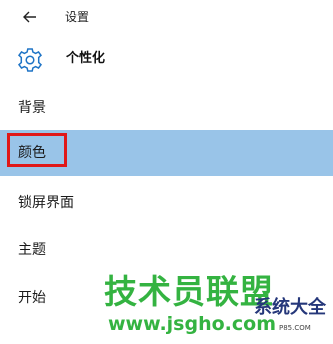 This screenshot has height=344, width=333. What do you see at coordinates (166, 250) in the screenshot?
I see `nav-item-themes: 主题` at bounding box center [166, 250].